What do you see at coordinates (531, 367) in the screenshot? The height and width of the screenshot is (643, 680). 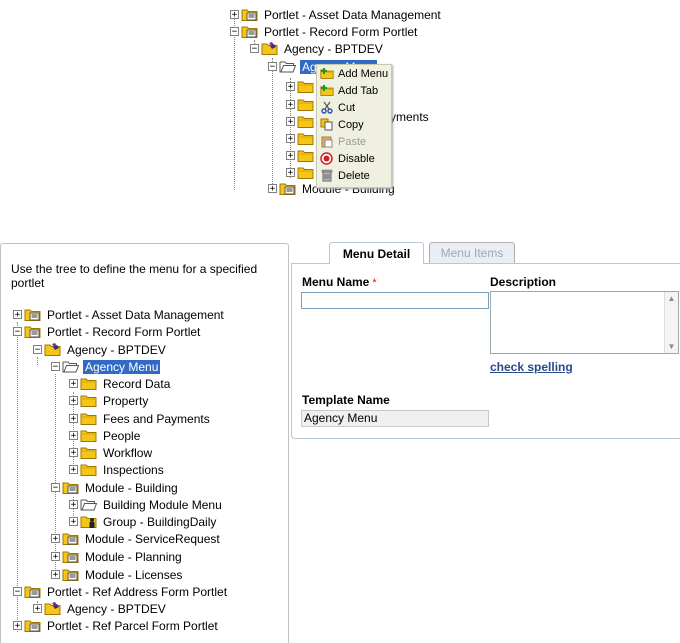 I see `check-spelling-link: check spelling` at bounding box center [531, 367].